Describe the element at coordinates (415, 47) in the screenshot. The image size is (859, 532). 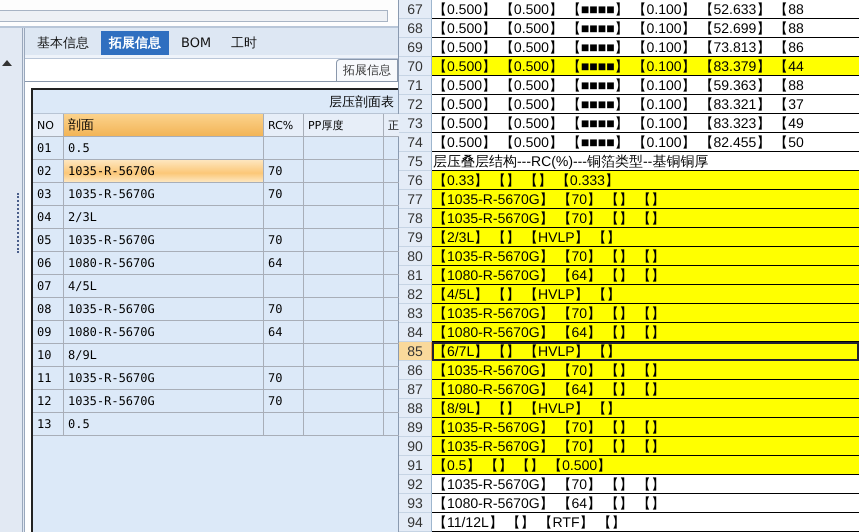
I see `row-number: 69` at that location.